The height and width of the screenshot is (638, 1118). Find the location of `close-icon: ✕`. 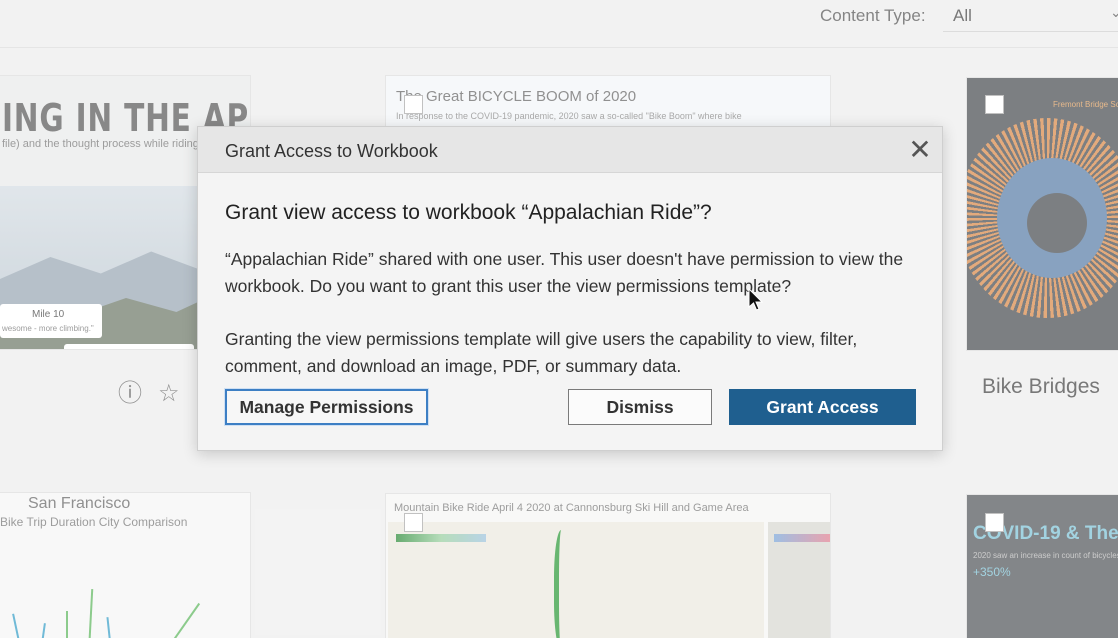

close-icon: ✕ is located at coordinates (920, 150).